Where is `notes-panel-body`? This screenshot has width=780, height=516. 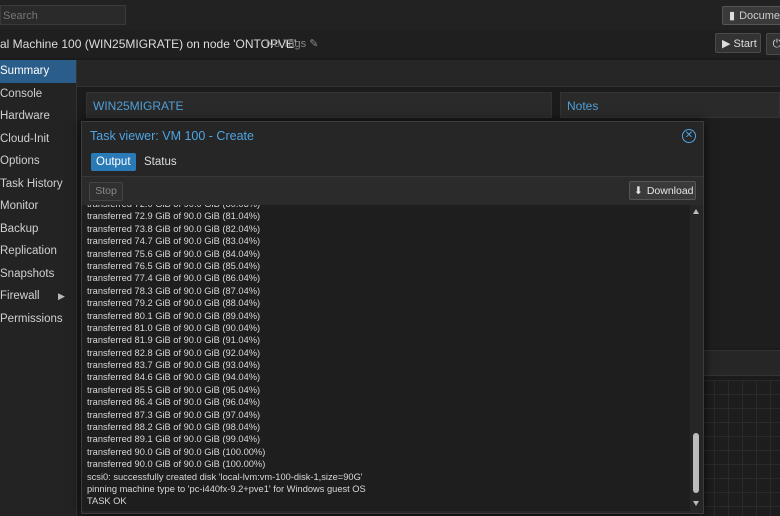 notes-panel-body is located at coordinates (740, 233).